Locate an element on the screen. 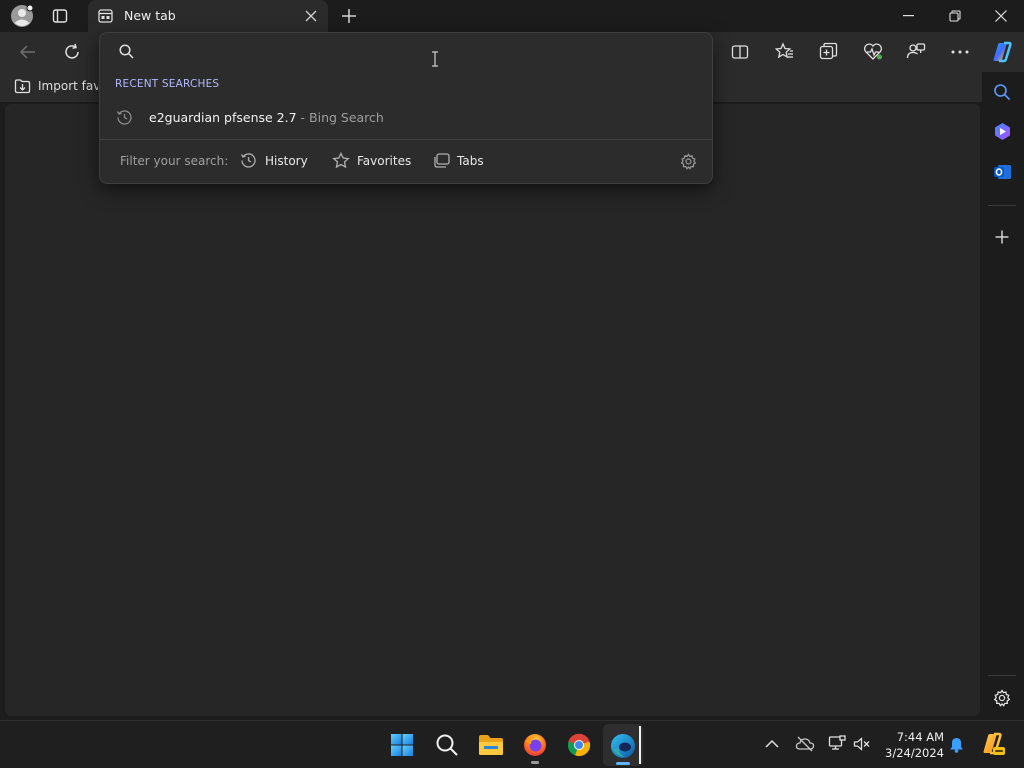 This screenshot has width=1024, height=768. recent-searches-header: RECENT SEARCHES is located at coordinates (167, 84).